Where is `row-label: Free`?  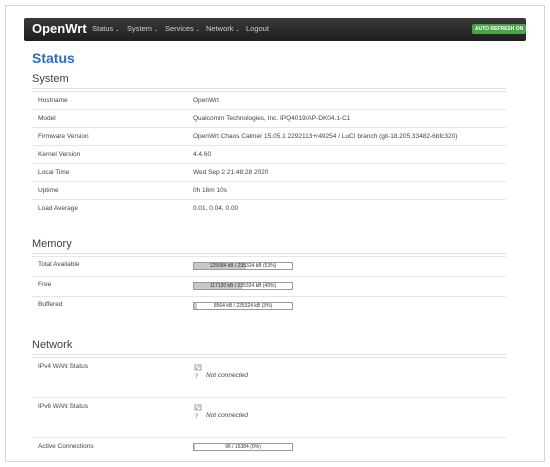
row-label: Free is located at coordinates (45, 284).